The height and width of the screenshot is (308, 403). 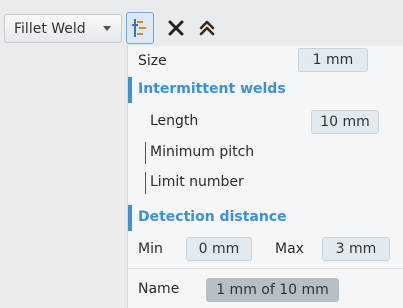 What do you see at coordinates (272, 290) in the screenshot?
I see `name-field: 1 mm of 10 mm` at bounding box center [272, 290].